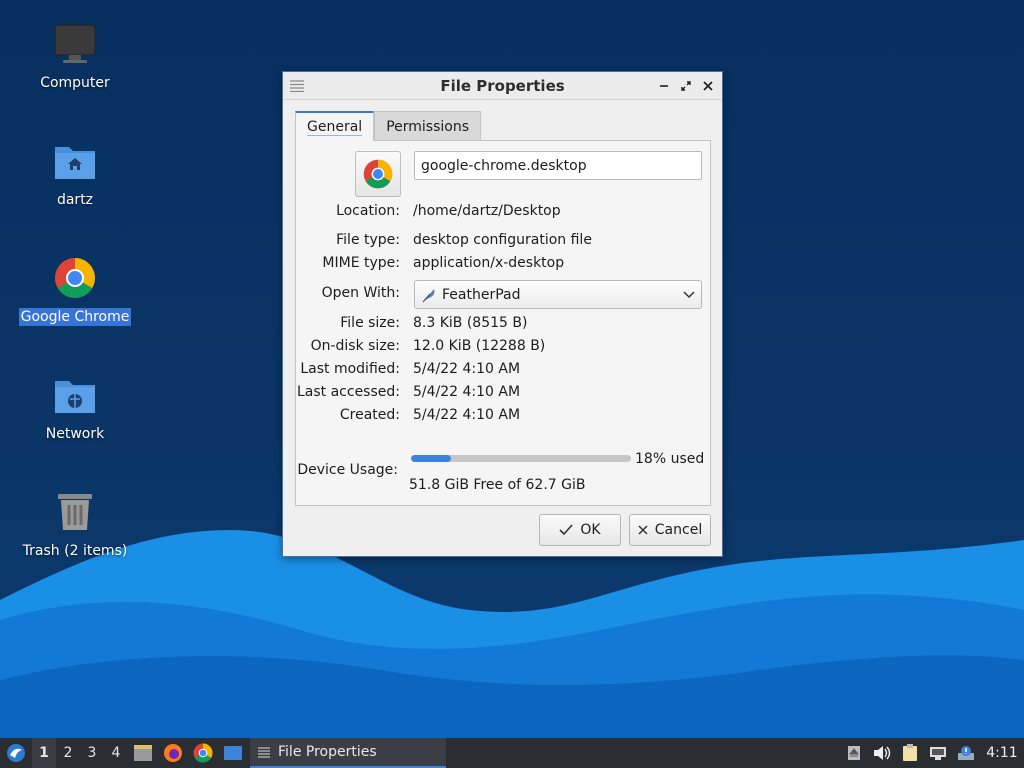 The image size is (1024, 768). Describe the element at coordinates (370, 323) in the screenshot. I see `file-size-label: File size:` at that location.